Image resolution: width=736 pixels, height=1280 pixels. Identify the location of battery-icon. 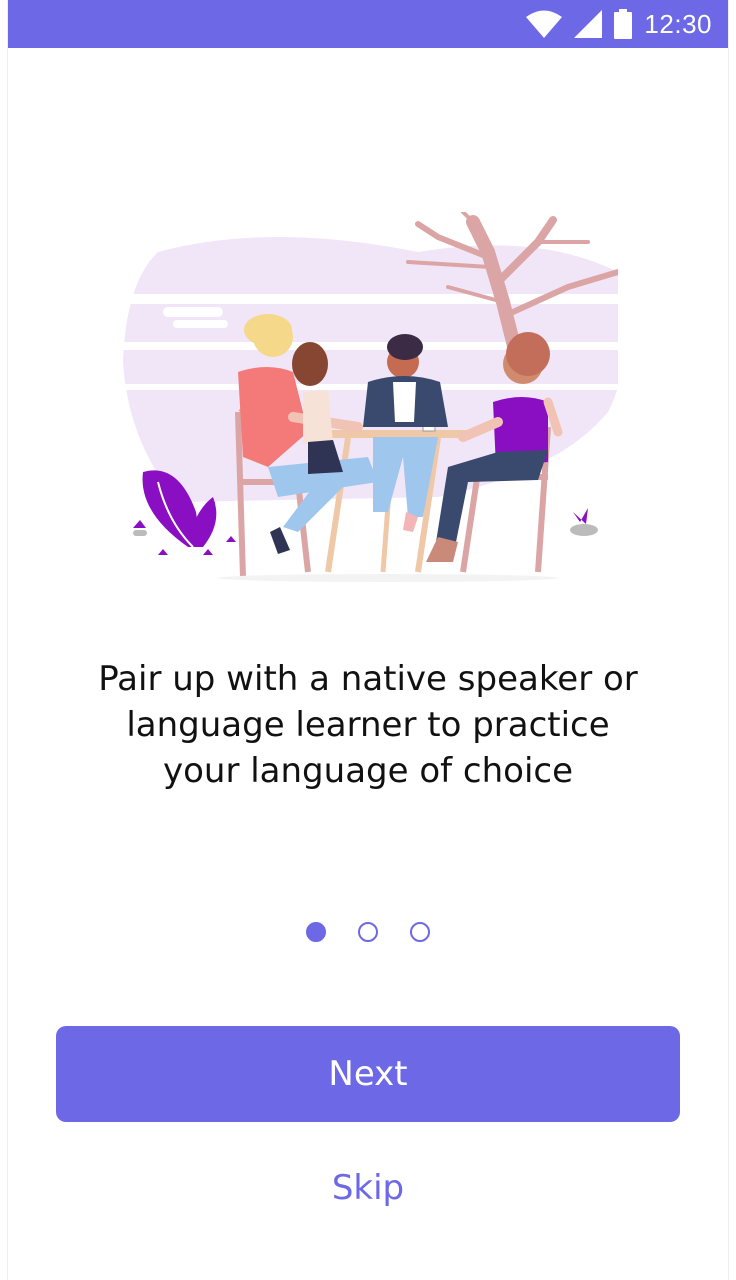
(623, 24).